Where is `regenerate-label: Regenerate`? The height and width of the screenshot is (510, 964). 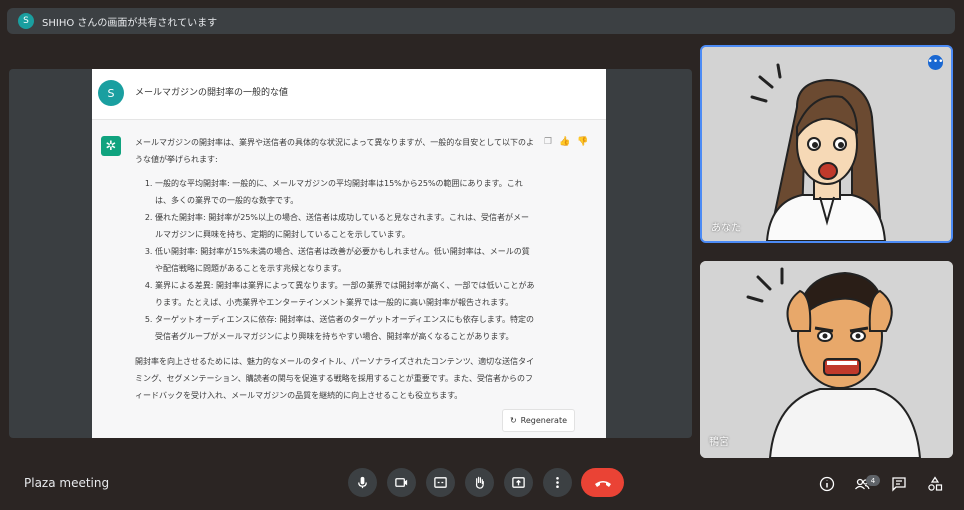
regenerate-label: Regenerate is located at coordinates (544, 420).